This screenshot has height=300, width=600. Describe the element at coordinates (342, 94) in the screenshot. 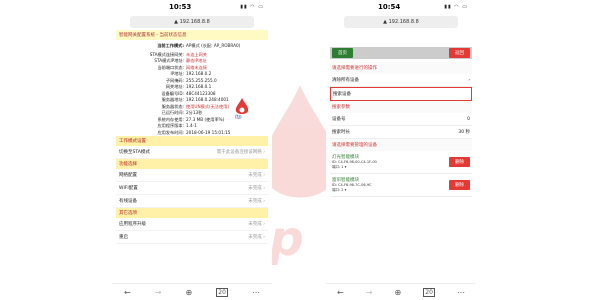

I see `action-label: 搜索设备` at that location.